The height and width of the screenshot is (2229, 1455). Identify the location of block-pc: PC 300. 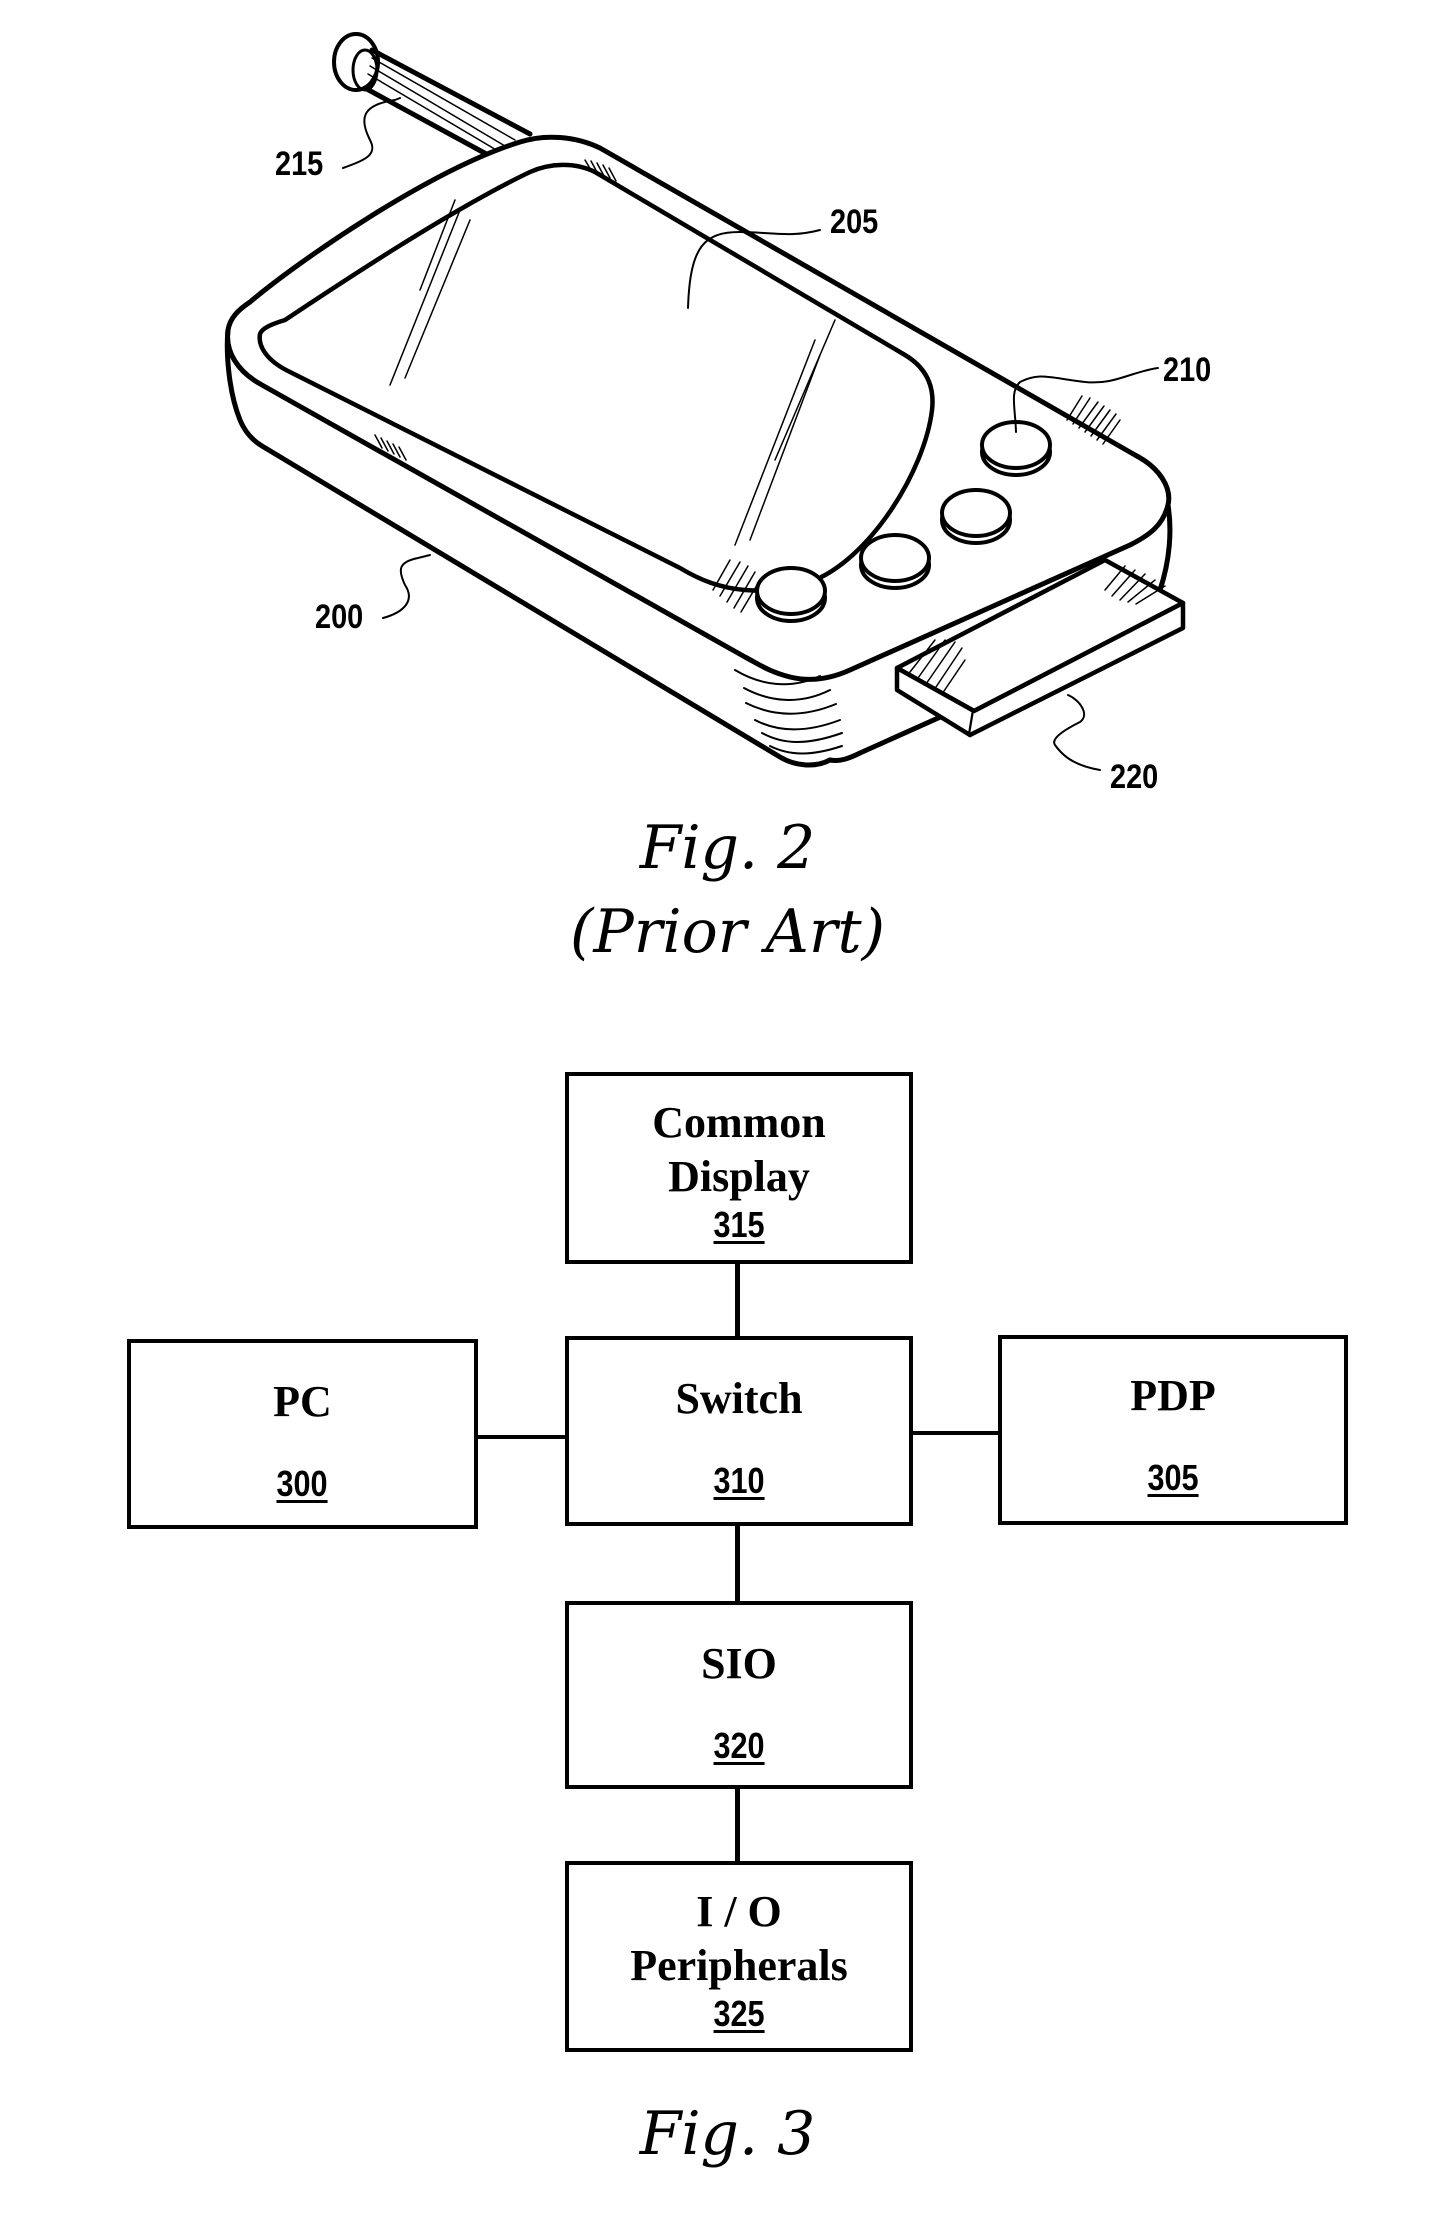
(302, 1434).